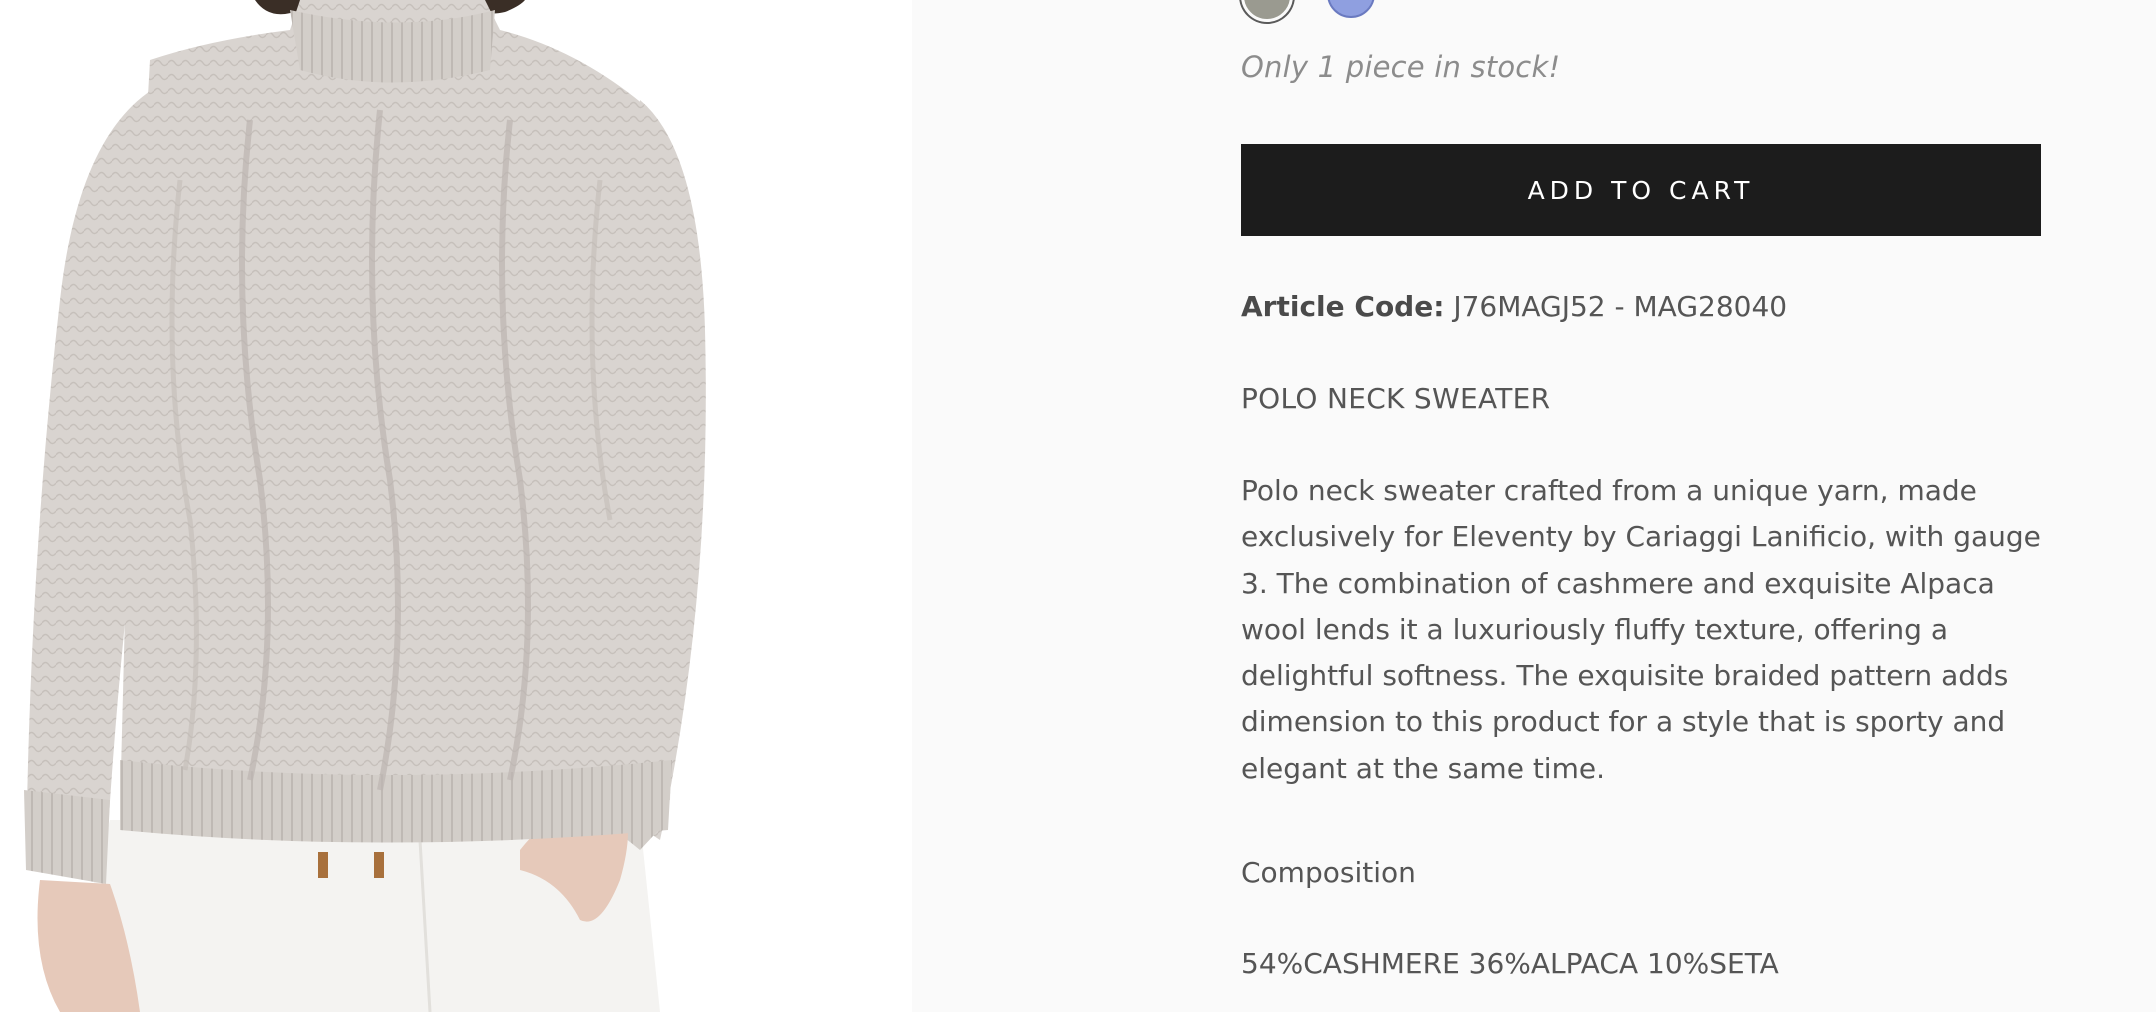 Image resolution: width=2156 pixels, height=1012 pixels. I want to click on add-to-cart-button: ADD TO CART, so click(1641, 190).